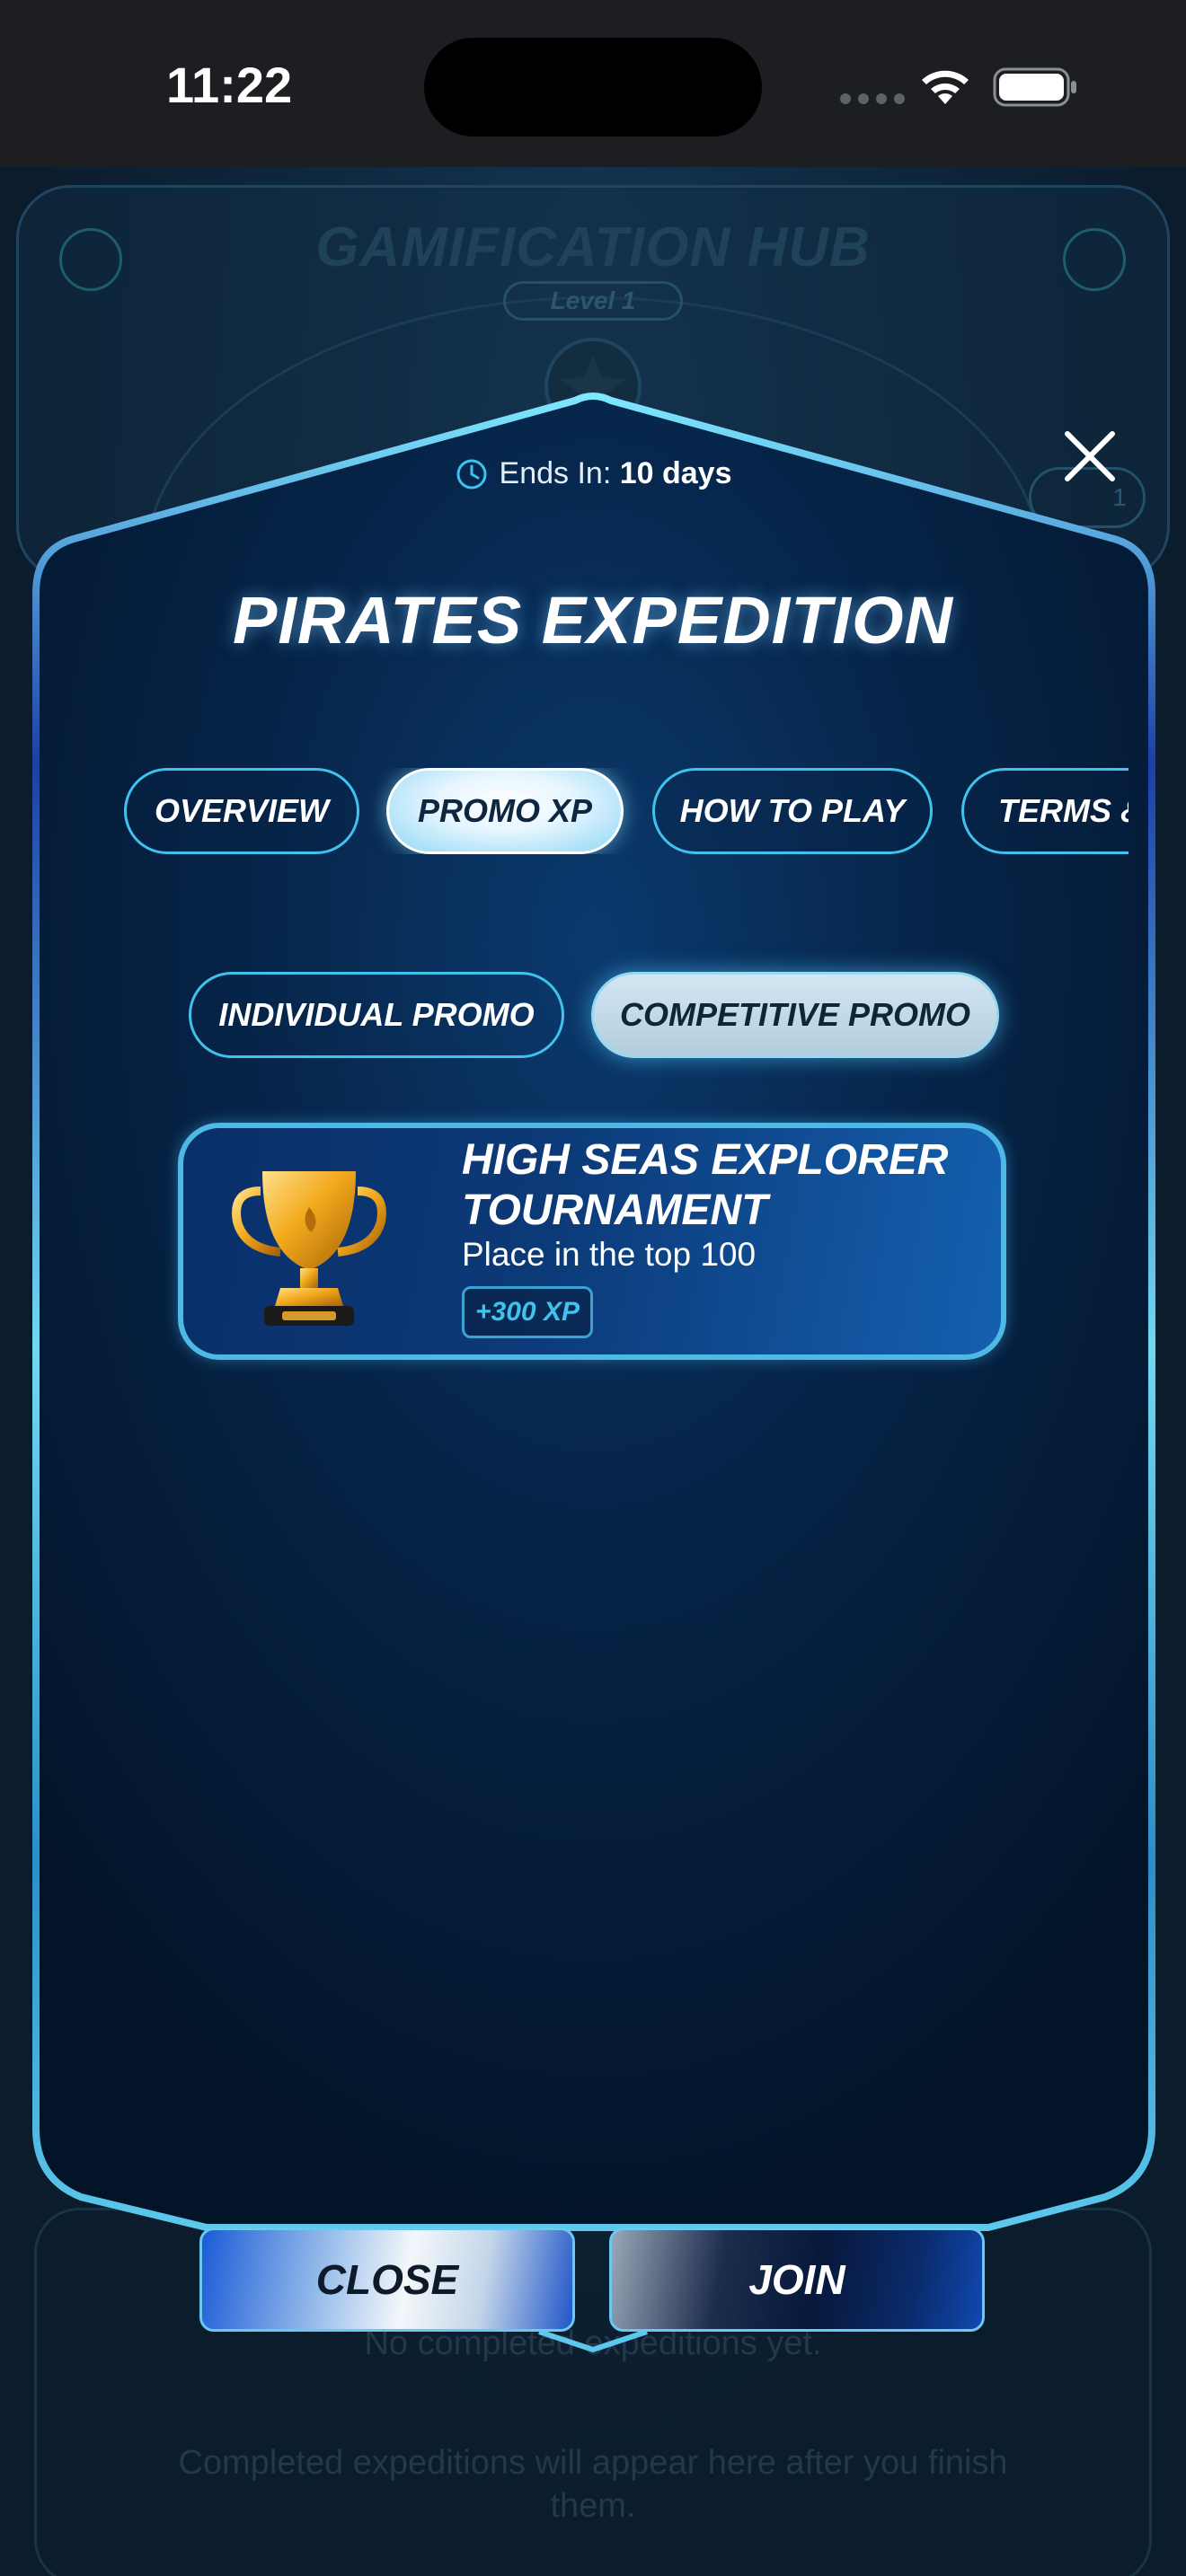  What do you see at coordinates (527, 1312) in the screenshot?
I see `xp-badge: +300 XP` at bounding box center [527, 1312].